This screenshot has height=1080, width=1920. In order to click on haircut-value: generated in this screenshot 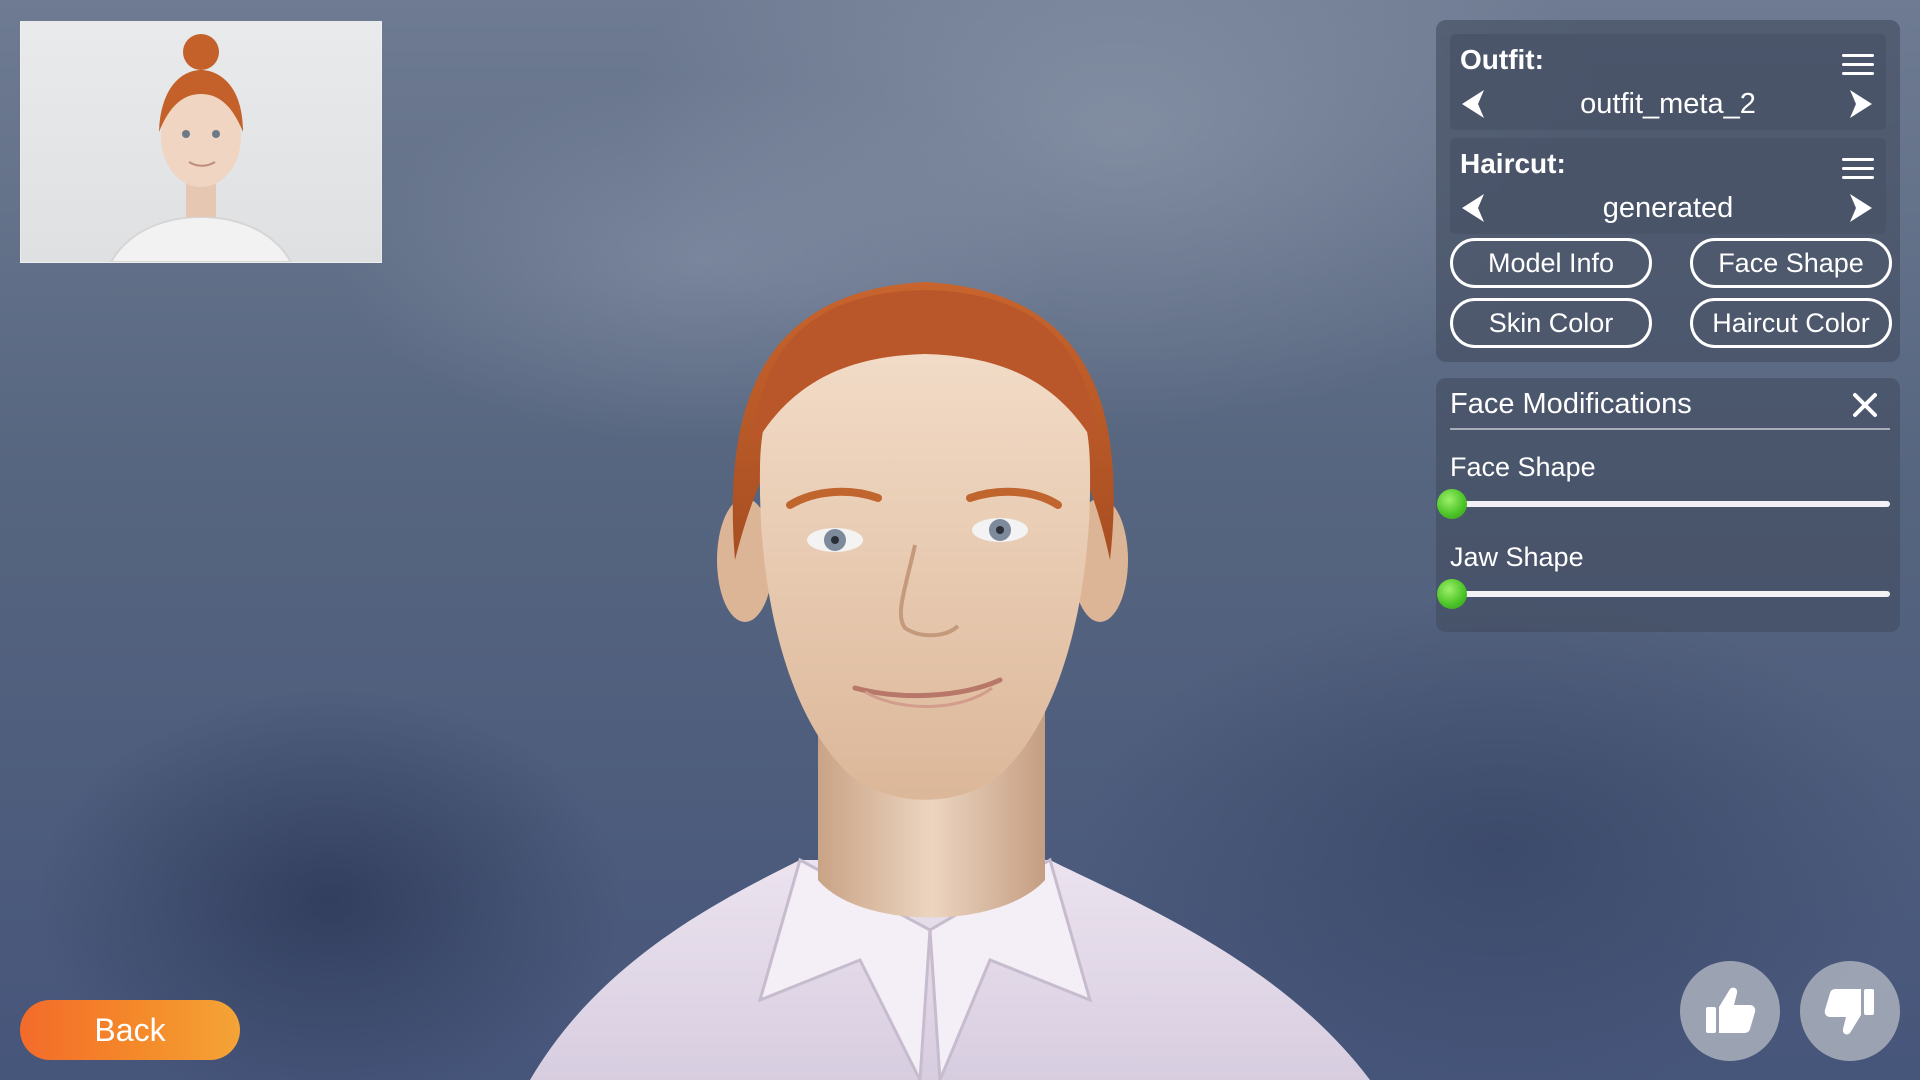, I will do `click(1668, 208)`.